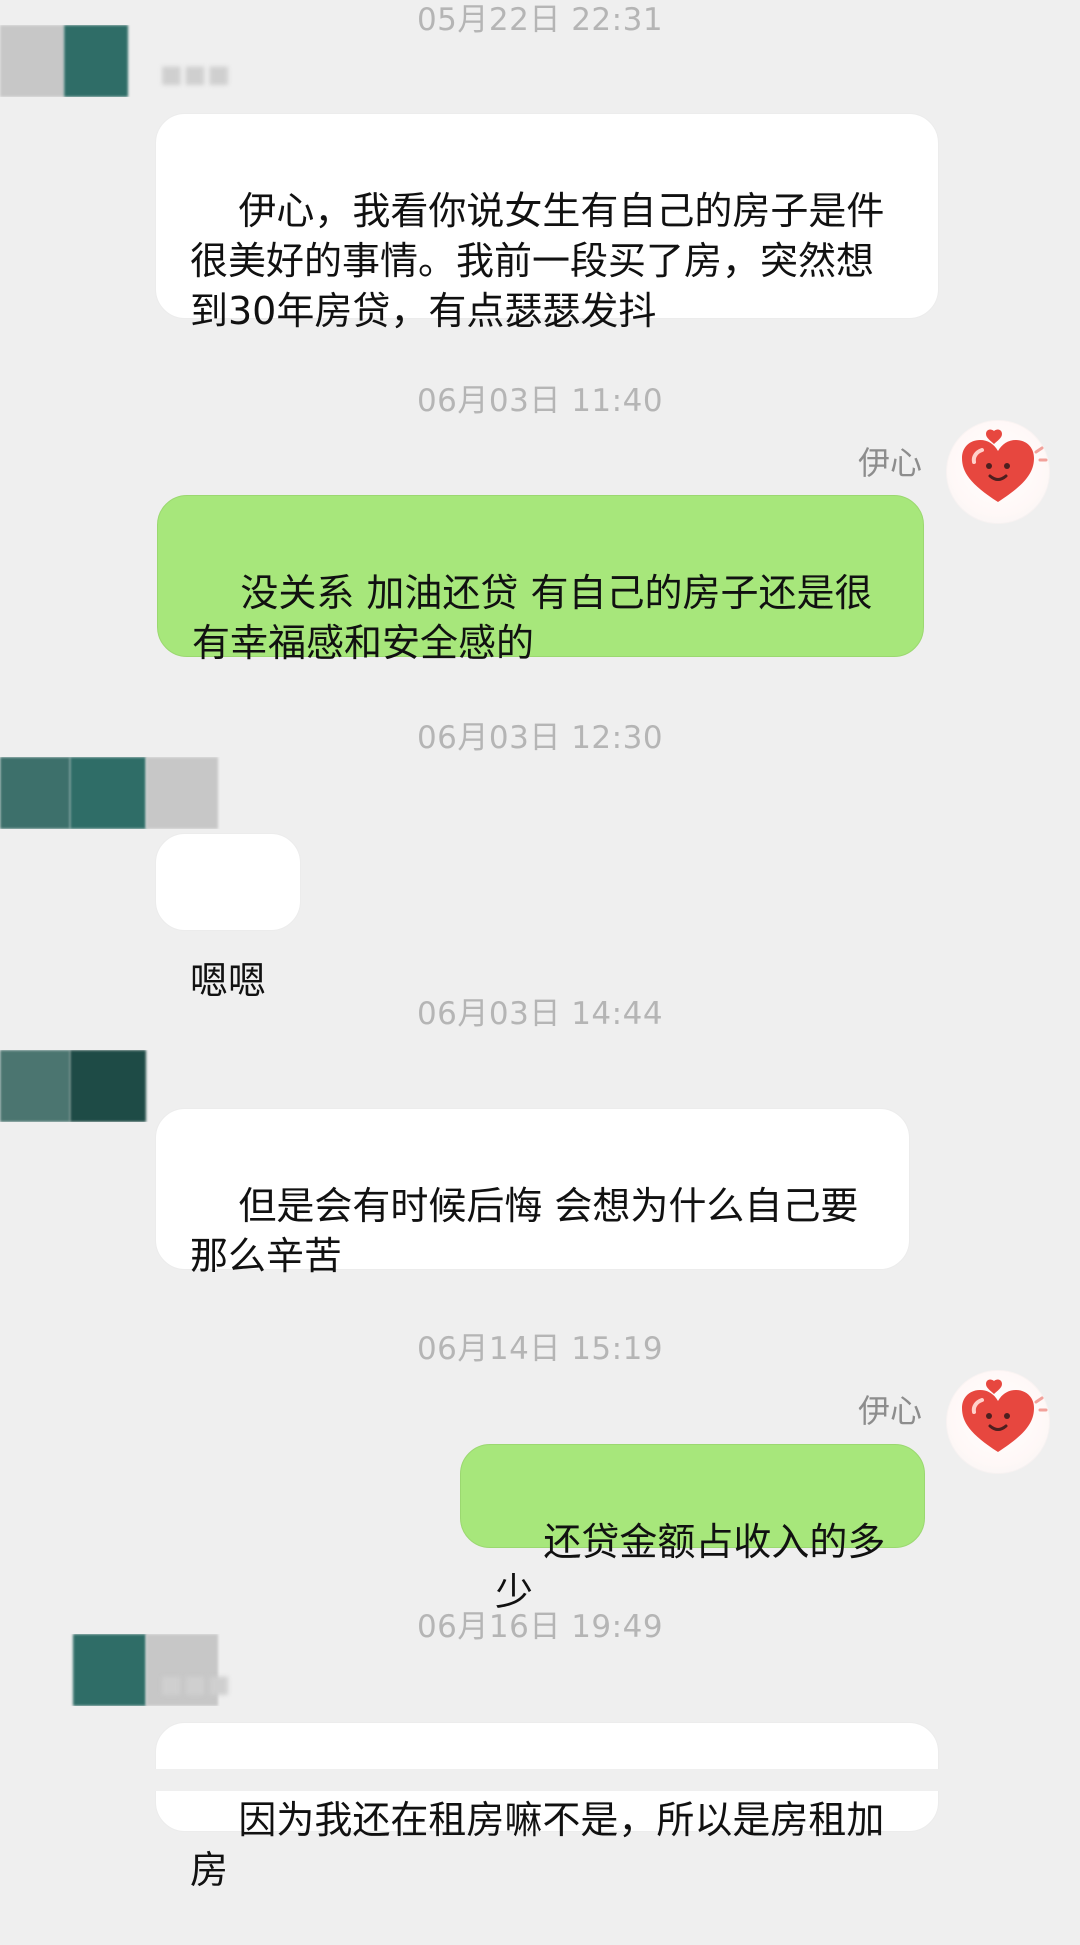  What do you see at coordinates (532, 618) in the screenshot?
I see `message-text: 没关系 加油还贷 有自己的房子还是很有幸福感和安全感的` at bounding box center [532, 618].